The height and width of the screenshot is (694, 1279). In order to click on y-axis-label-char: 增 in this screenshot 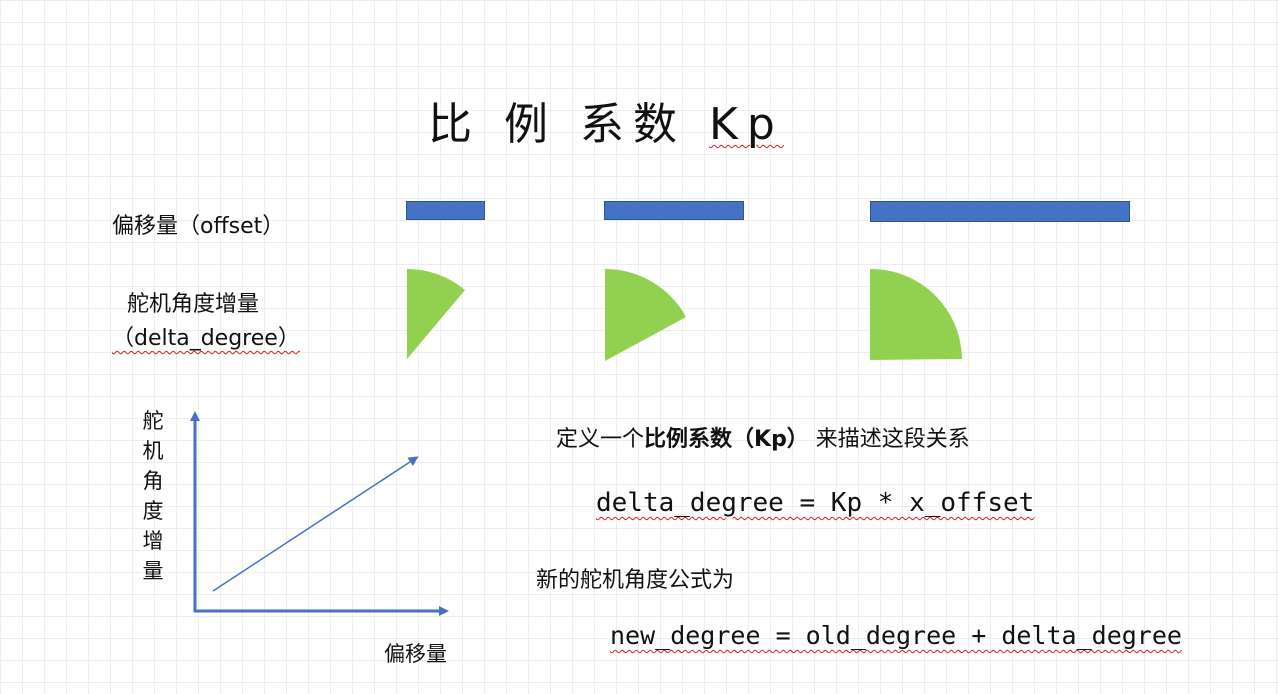, I will do `click(153, 541)`.